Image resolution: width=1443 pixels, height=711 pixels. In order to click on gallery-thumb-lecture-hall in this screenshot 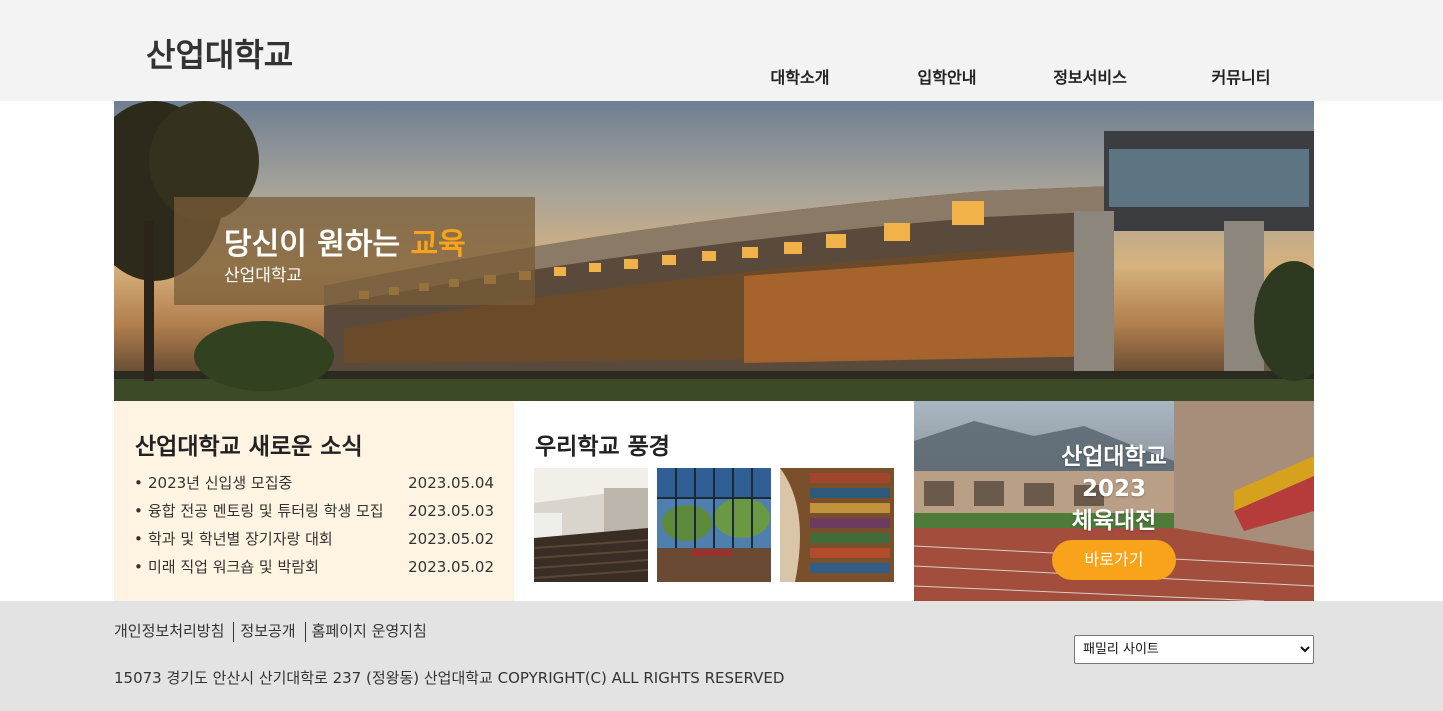, I will do `click(591, 525)`.